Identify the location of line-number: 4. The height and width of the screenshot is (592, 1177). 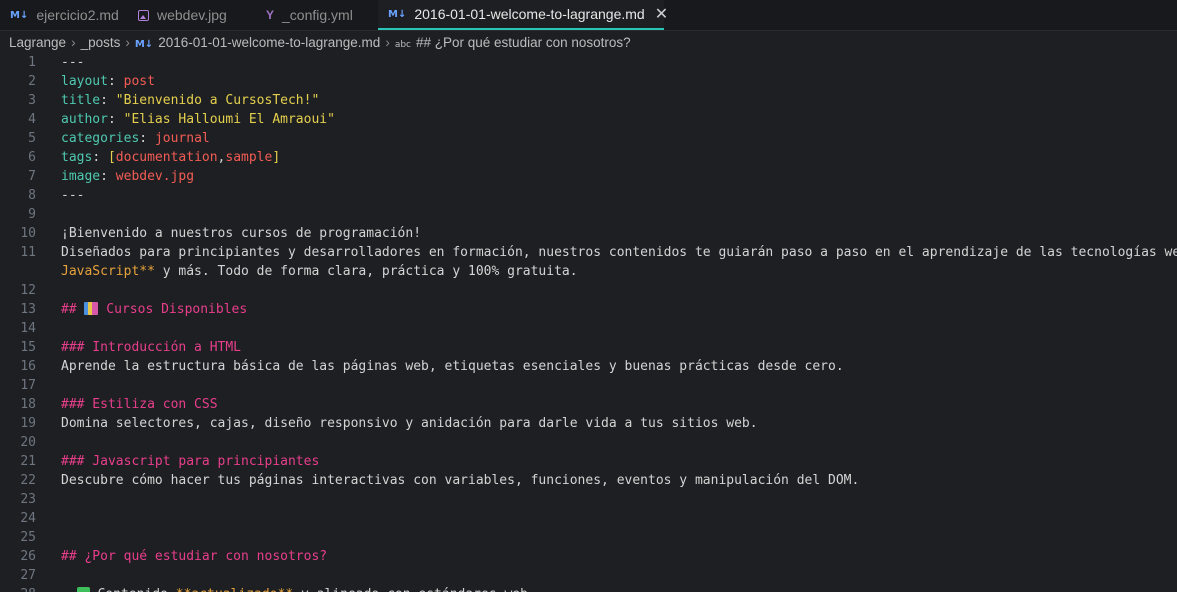
(32, 119).